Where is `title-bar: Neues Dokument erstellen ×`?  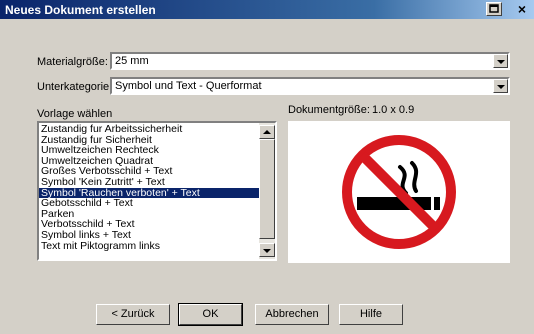
title-bar: Neues Dokument erstellen × is located at coordinates (267, 9).